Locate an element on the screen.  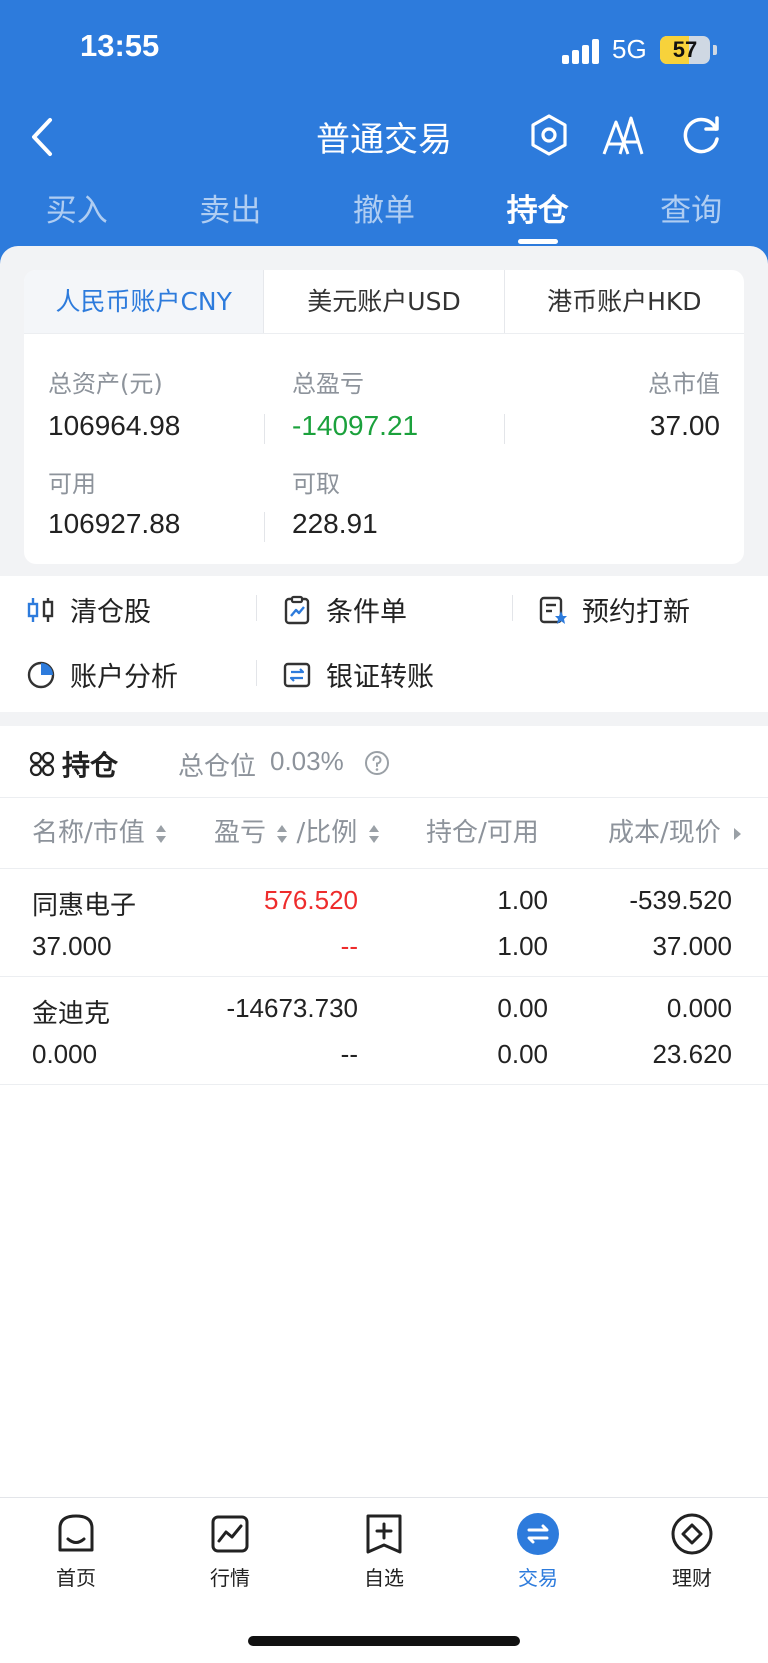
position-ratio-value: 0.03% is located at coordinates (307, 761).